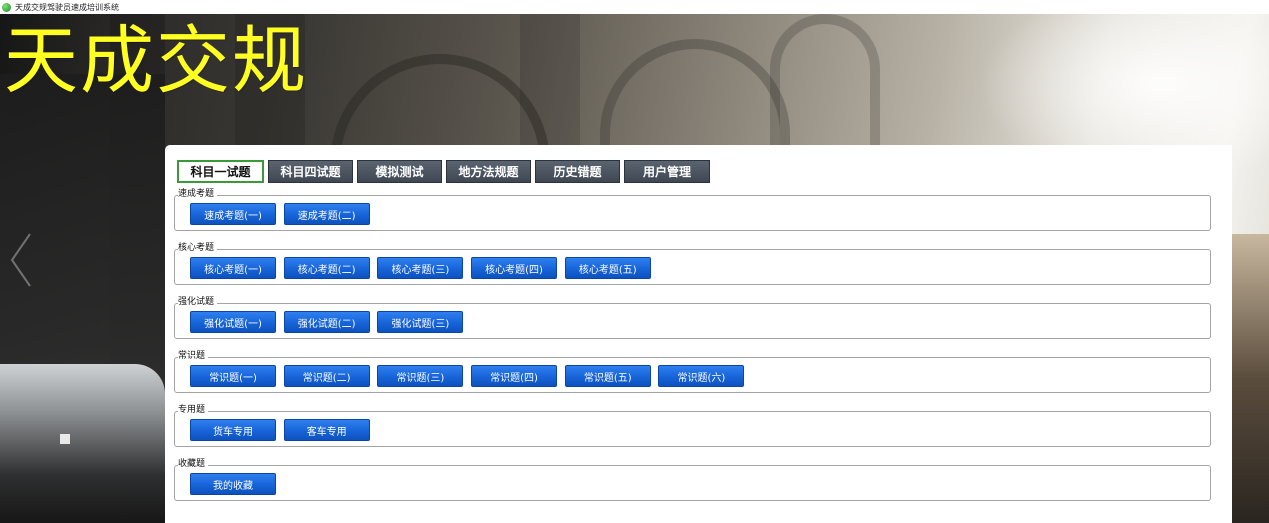 This screenshot has height=523, width=1269. I want to click on app-icon, so click(6, 7).